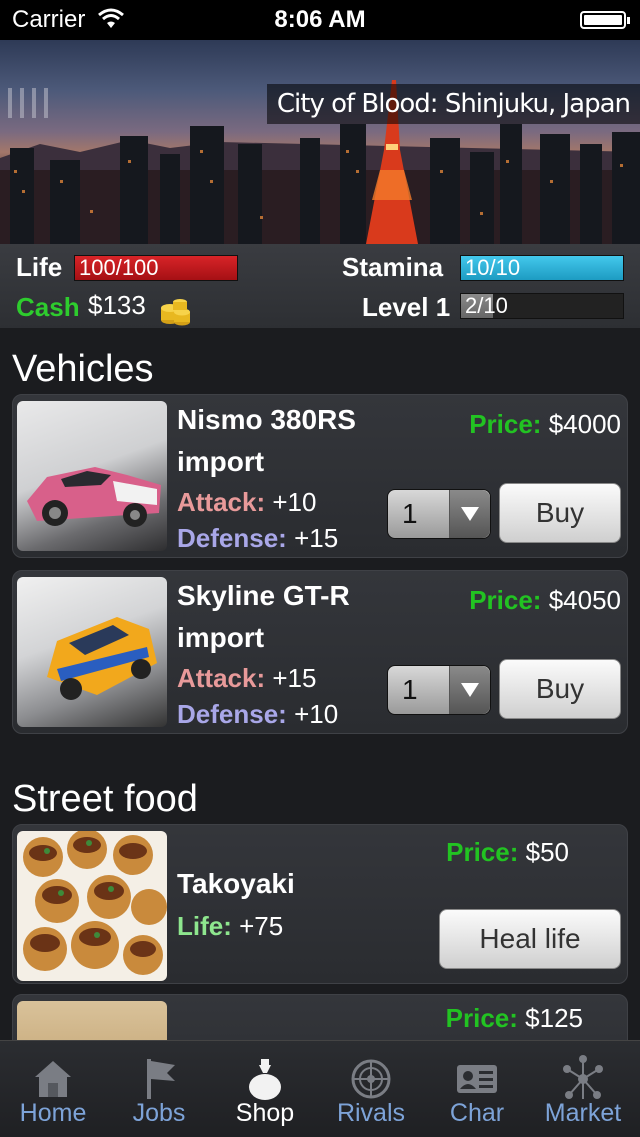 The height and width of the screenshot is (1137, 640). I want to click on tab-rivals: Rivals, so click(371, 1089).